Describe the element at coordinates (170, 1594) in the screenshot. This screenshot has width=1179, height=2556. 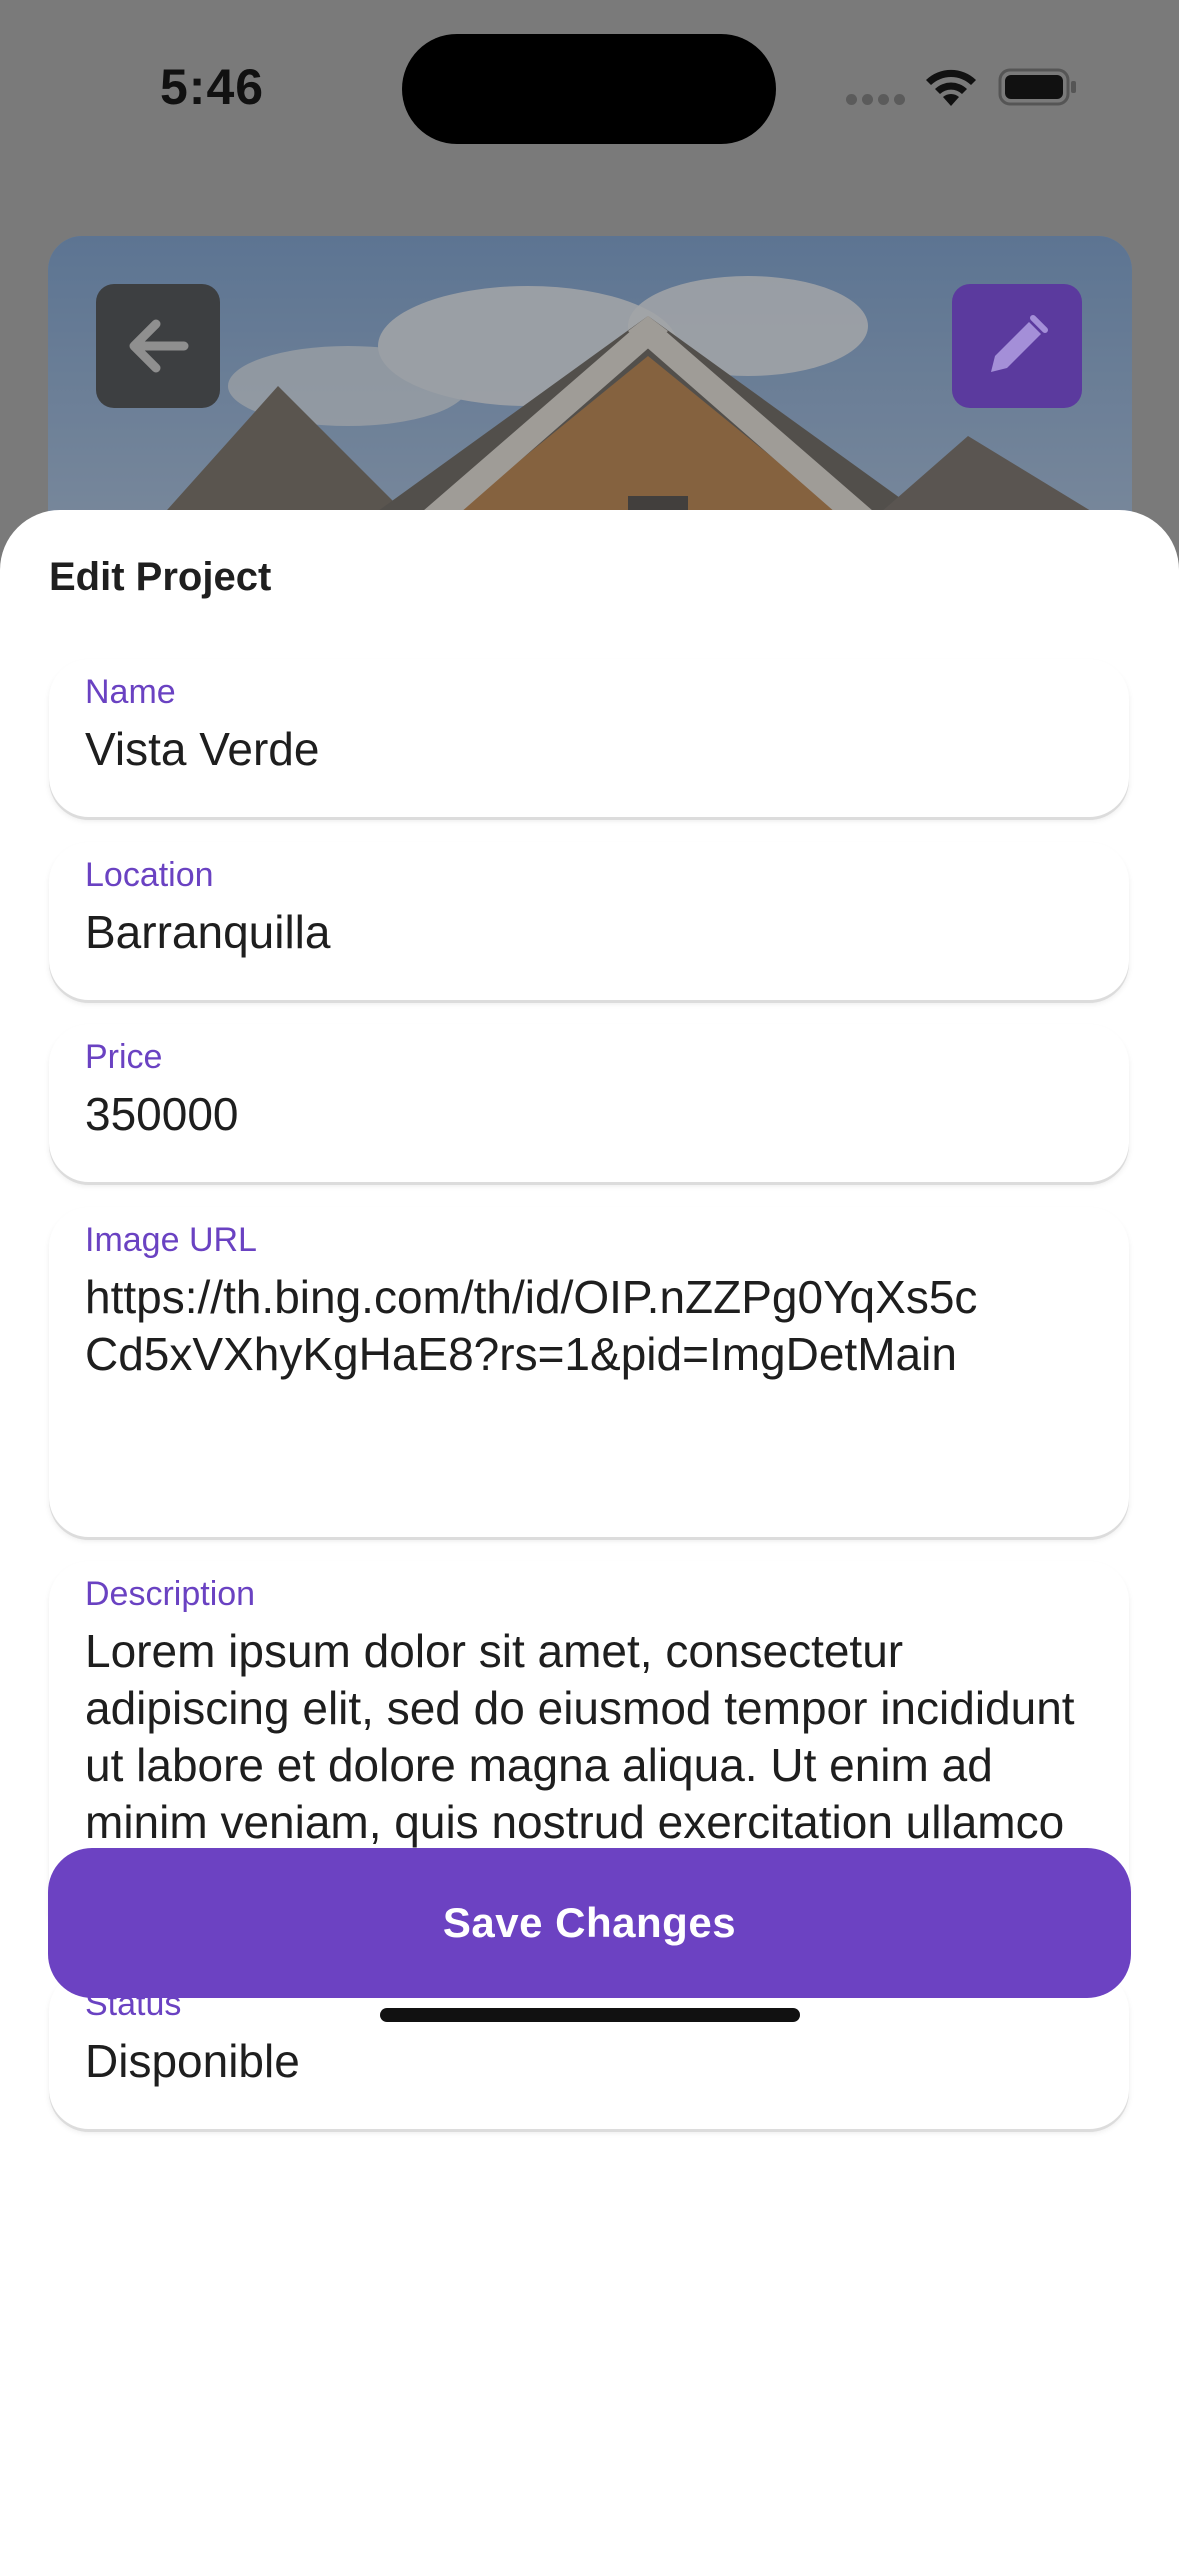
I see `description-field-label: Description` at that location.